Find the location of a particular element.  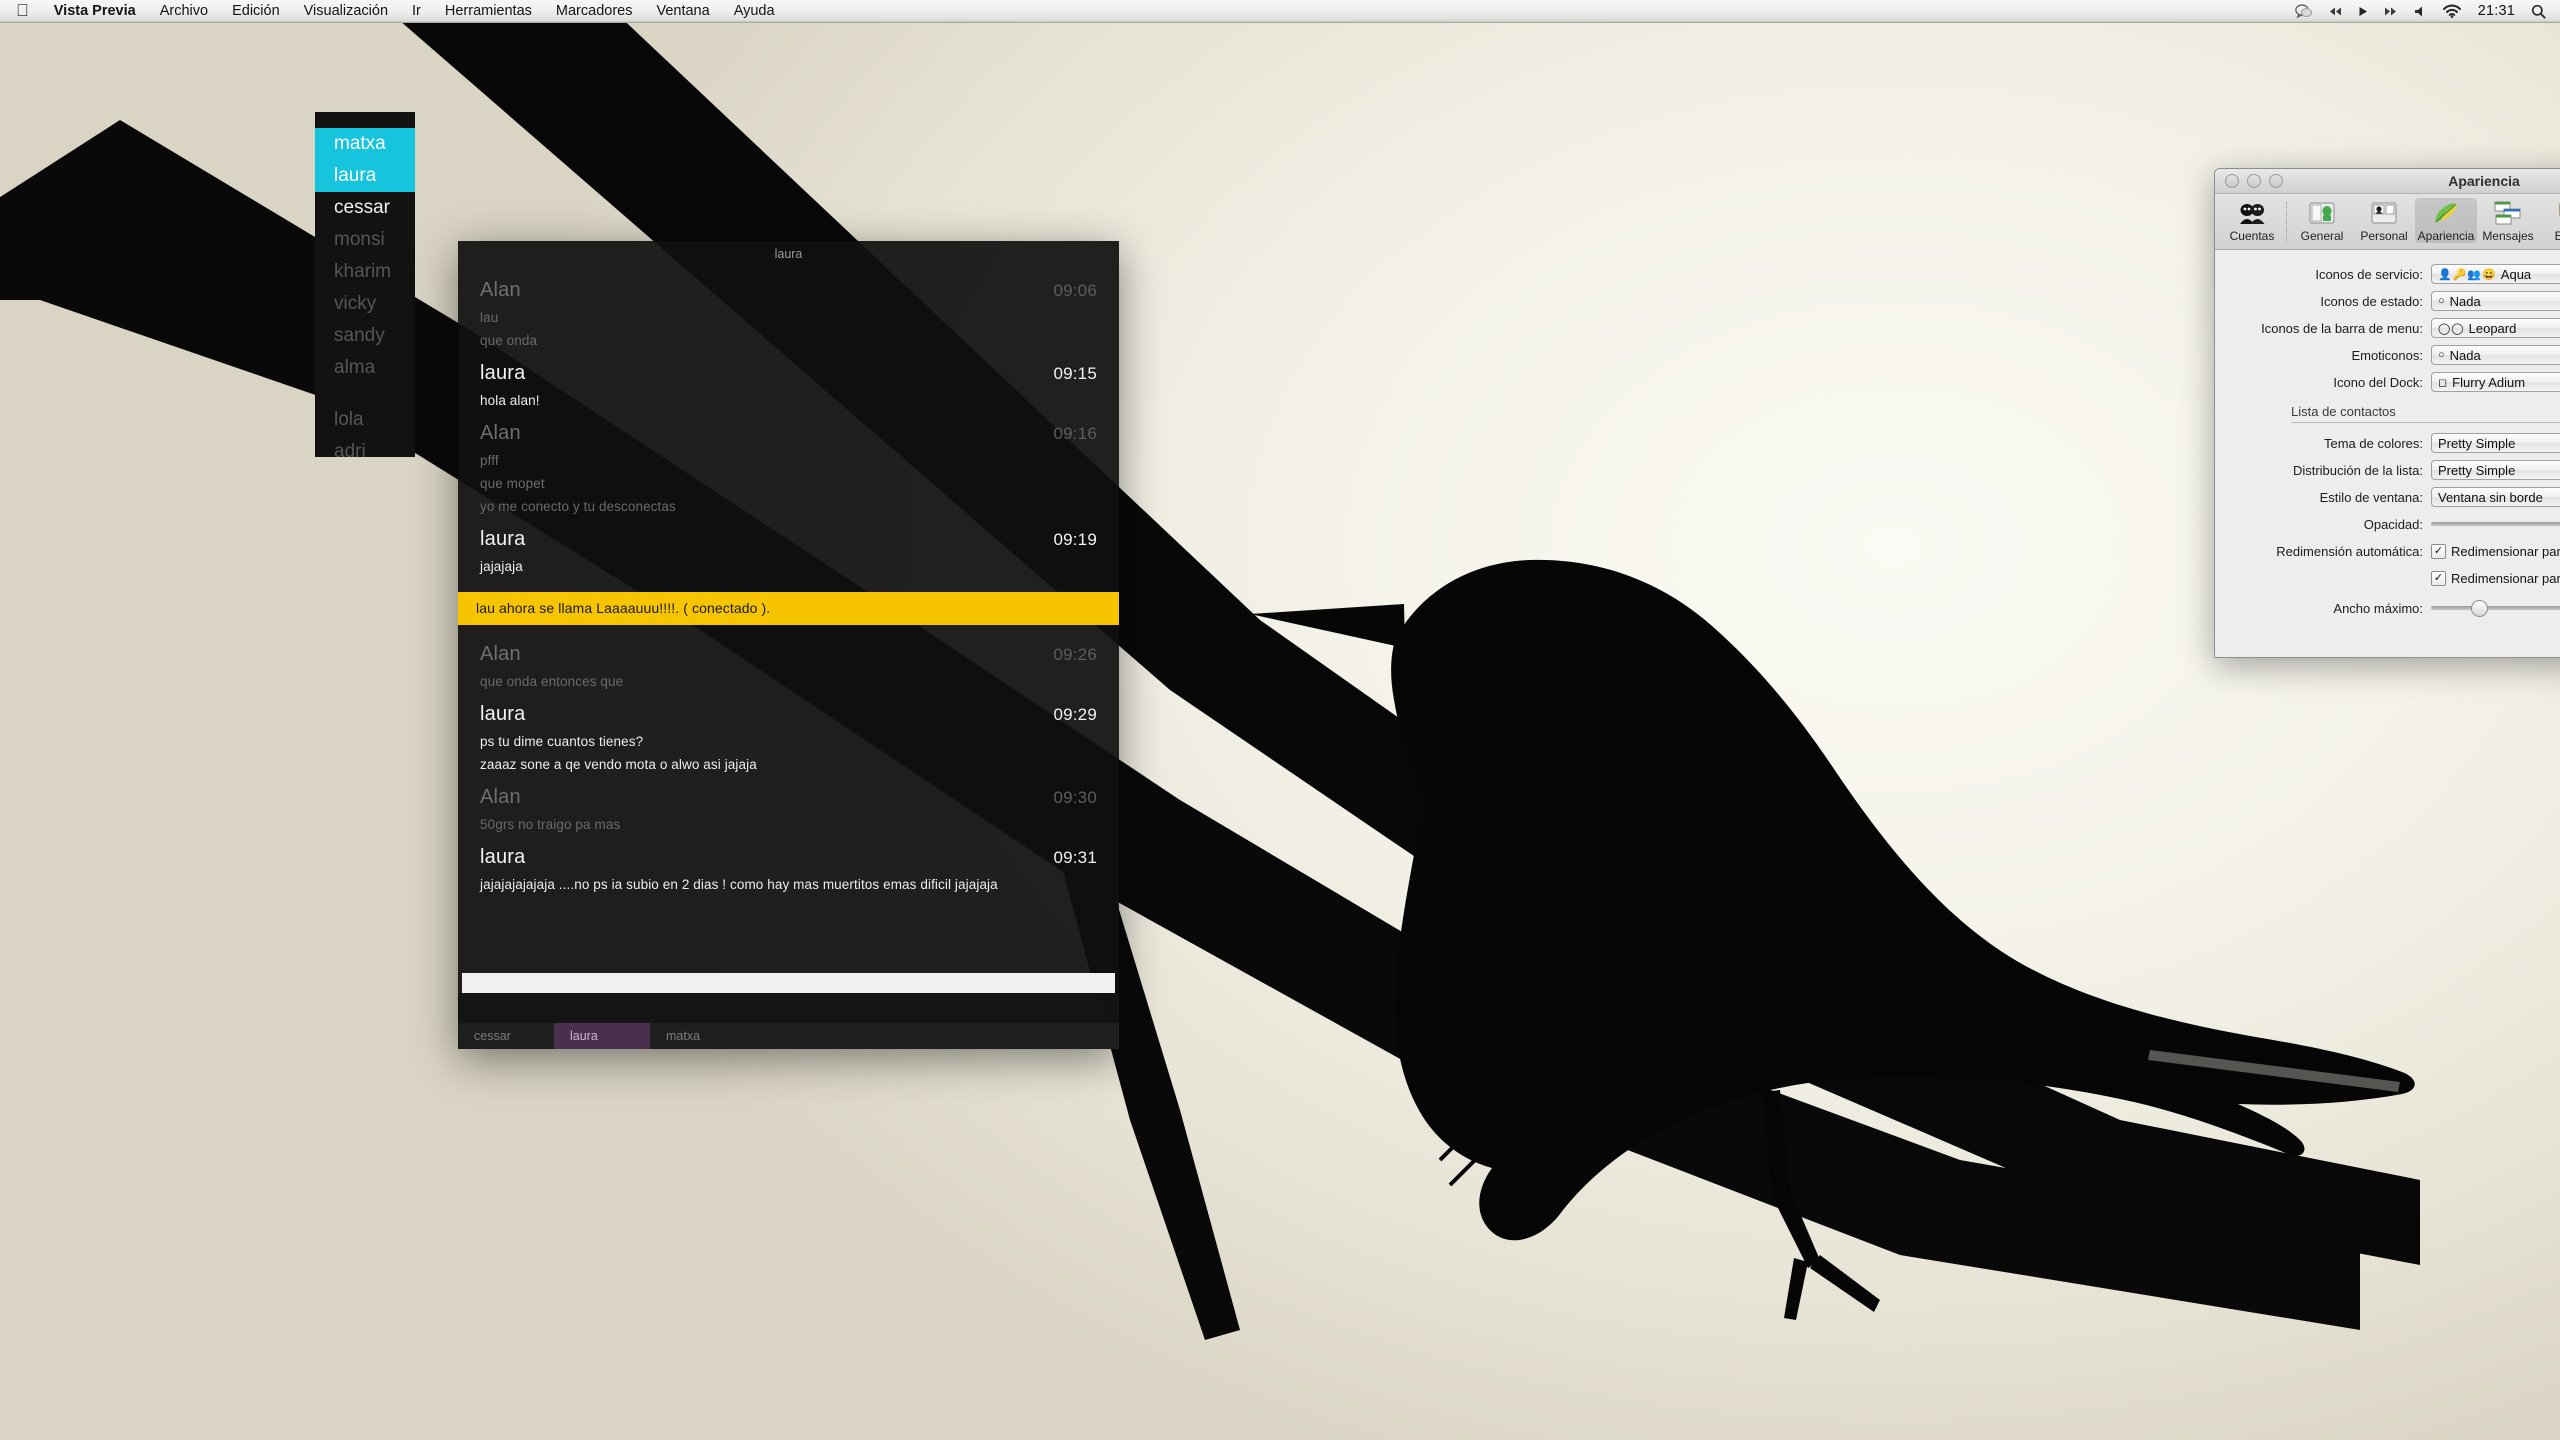

menu-item-ir: Ir is located at coordinates (416, 11).